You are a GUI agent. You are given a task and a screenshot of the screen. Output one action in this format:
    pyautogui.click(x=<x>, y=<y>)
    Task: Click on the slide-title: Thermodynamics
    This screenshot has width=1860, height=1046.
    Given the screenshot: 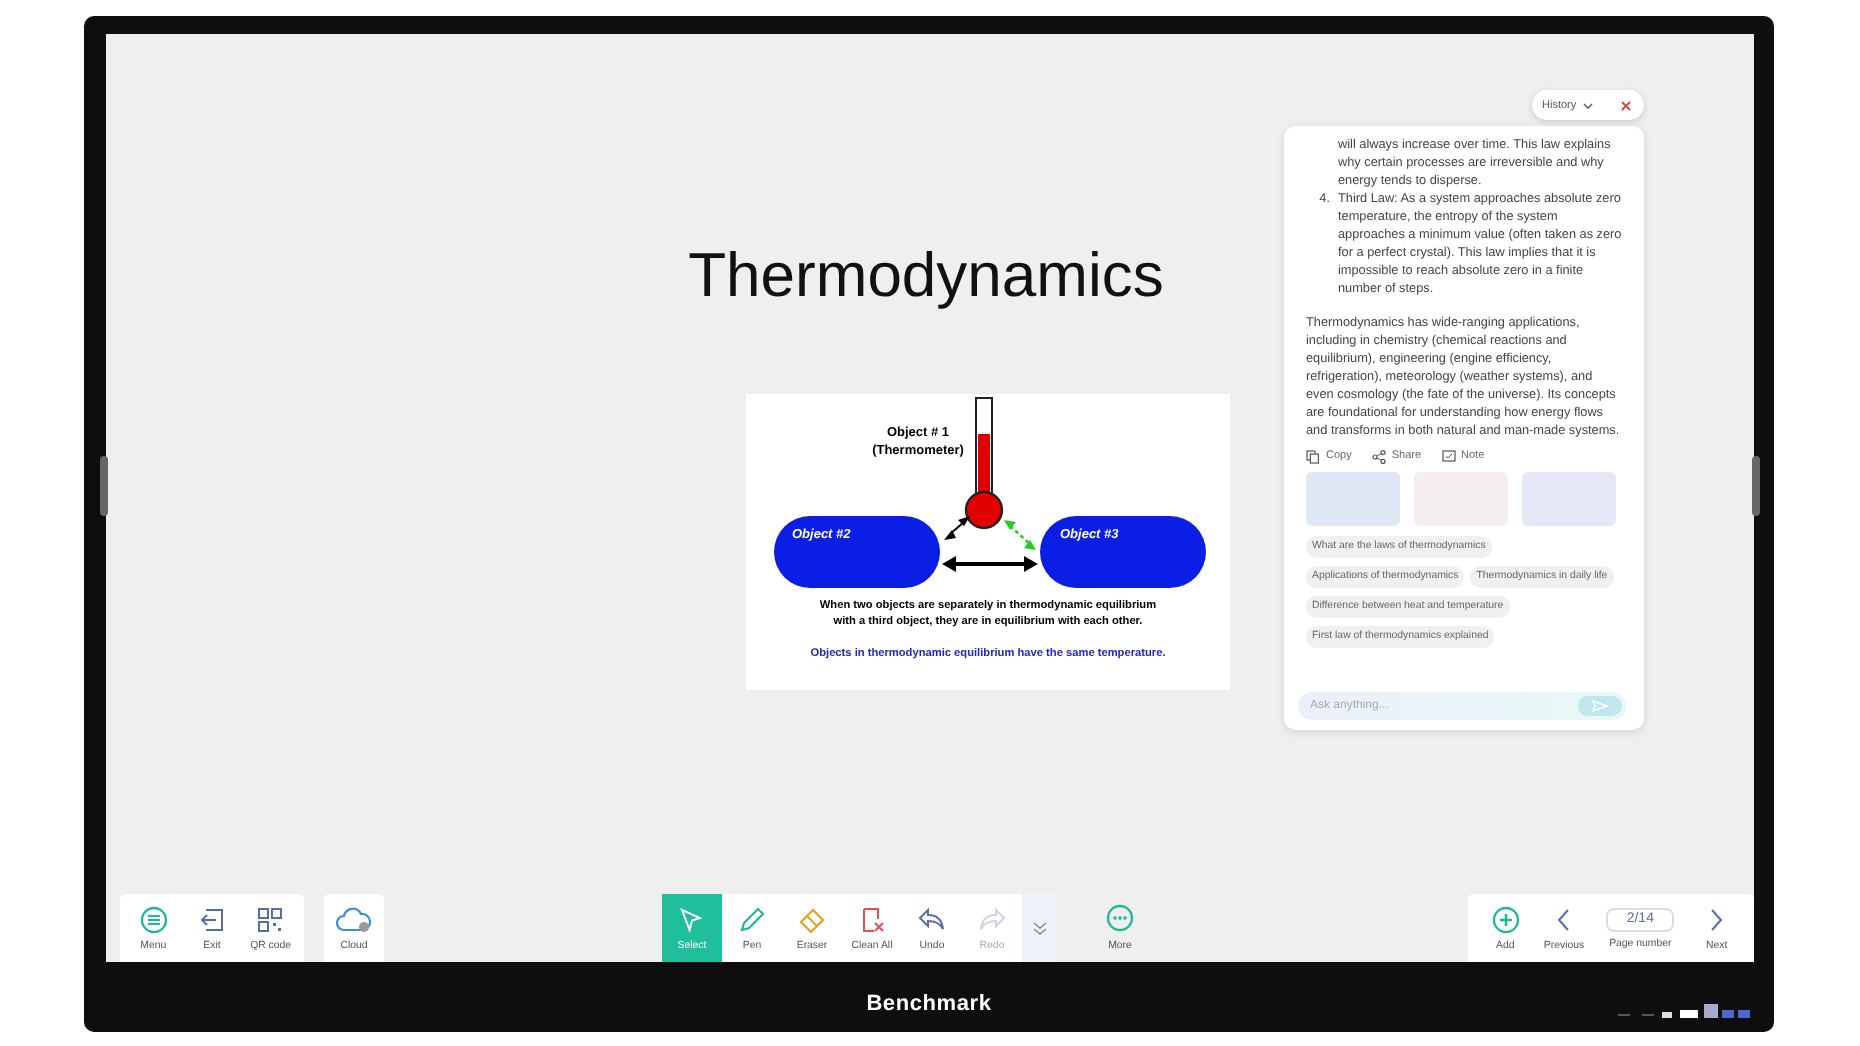 What is the action you would take?
    pyautogui.click(x=926, y=276)
    